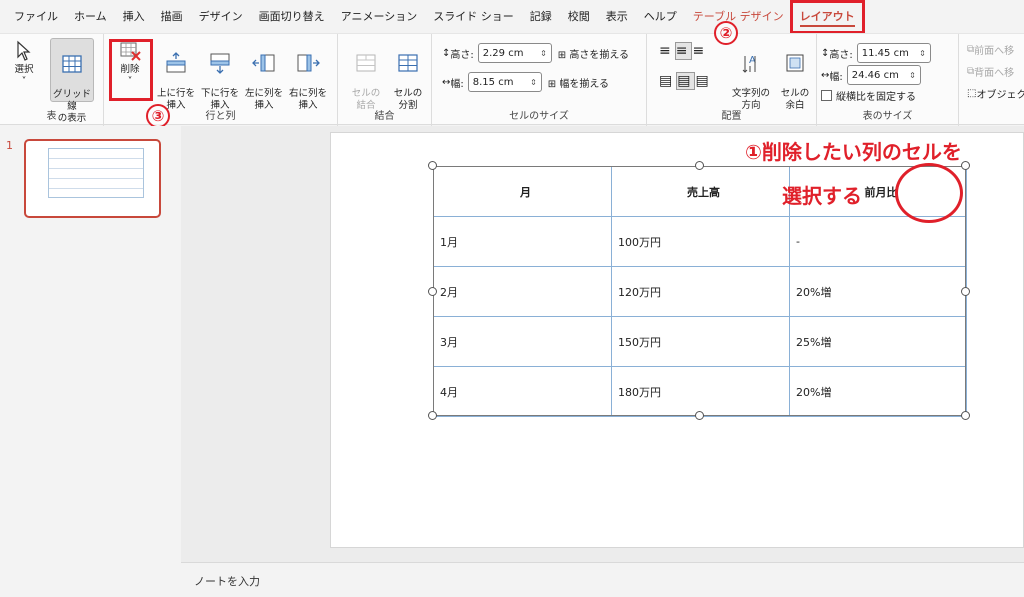 This screenshot has width=1024, height=597. What do you see at coordinates (827, 17) in the screenshot?
I see `tab-layout: レイアウト` at bounding box center [827, 17].